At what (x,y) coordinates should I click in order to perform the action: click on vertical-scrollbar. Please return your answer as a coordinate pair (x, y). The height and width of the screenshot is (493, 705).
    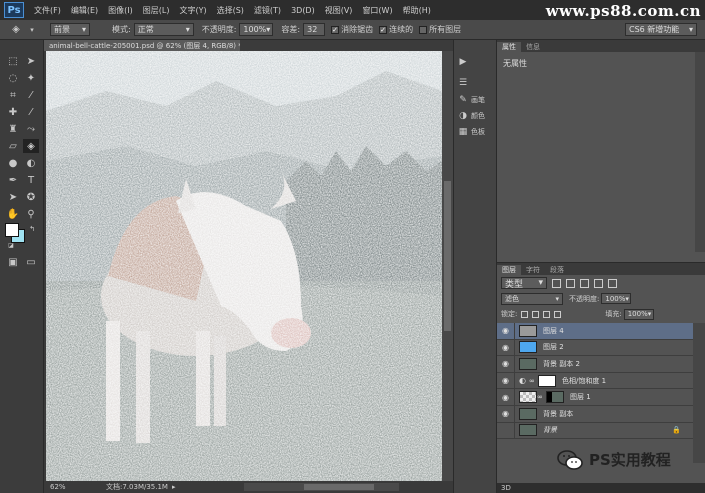
    Looking at the image, I should click on (447, 266).